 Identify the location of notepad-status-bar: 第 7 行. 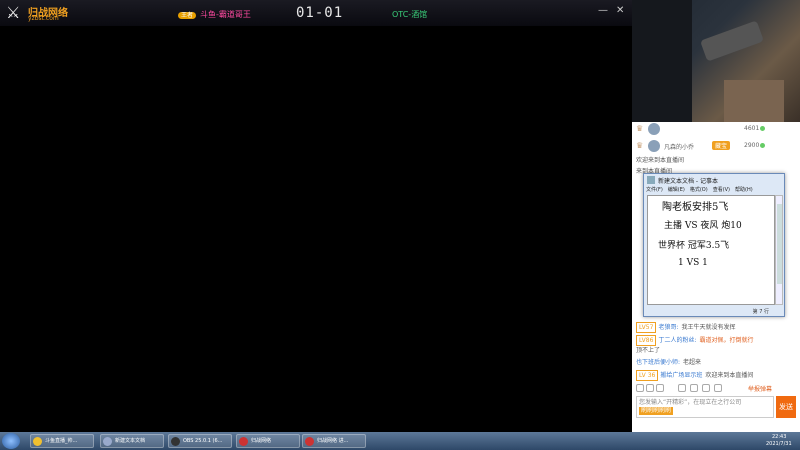
(760, 312).